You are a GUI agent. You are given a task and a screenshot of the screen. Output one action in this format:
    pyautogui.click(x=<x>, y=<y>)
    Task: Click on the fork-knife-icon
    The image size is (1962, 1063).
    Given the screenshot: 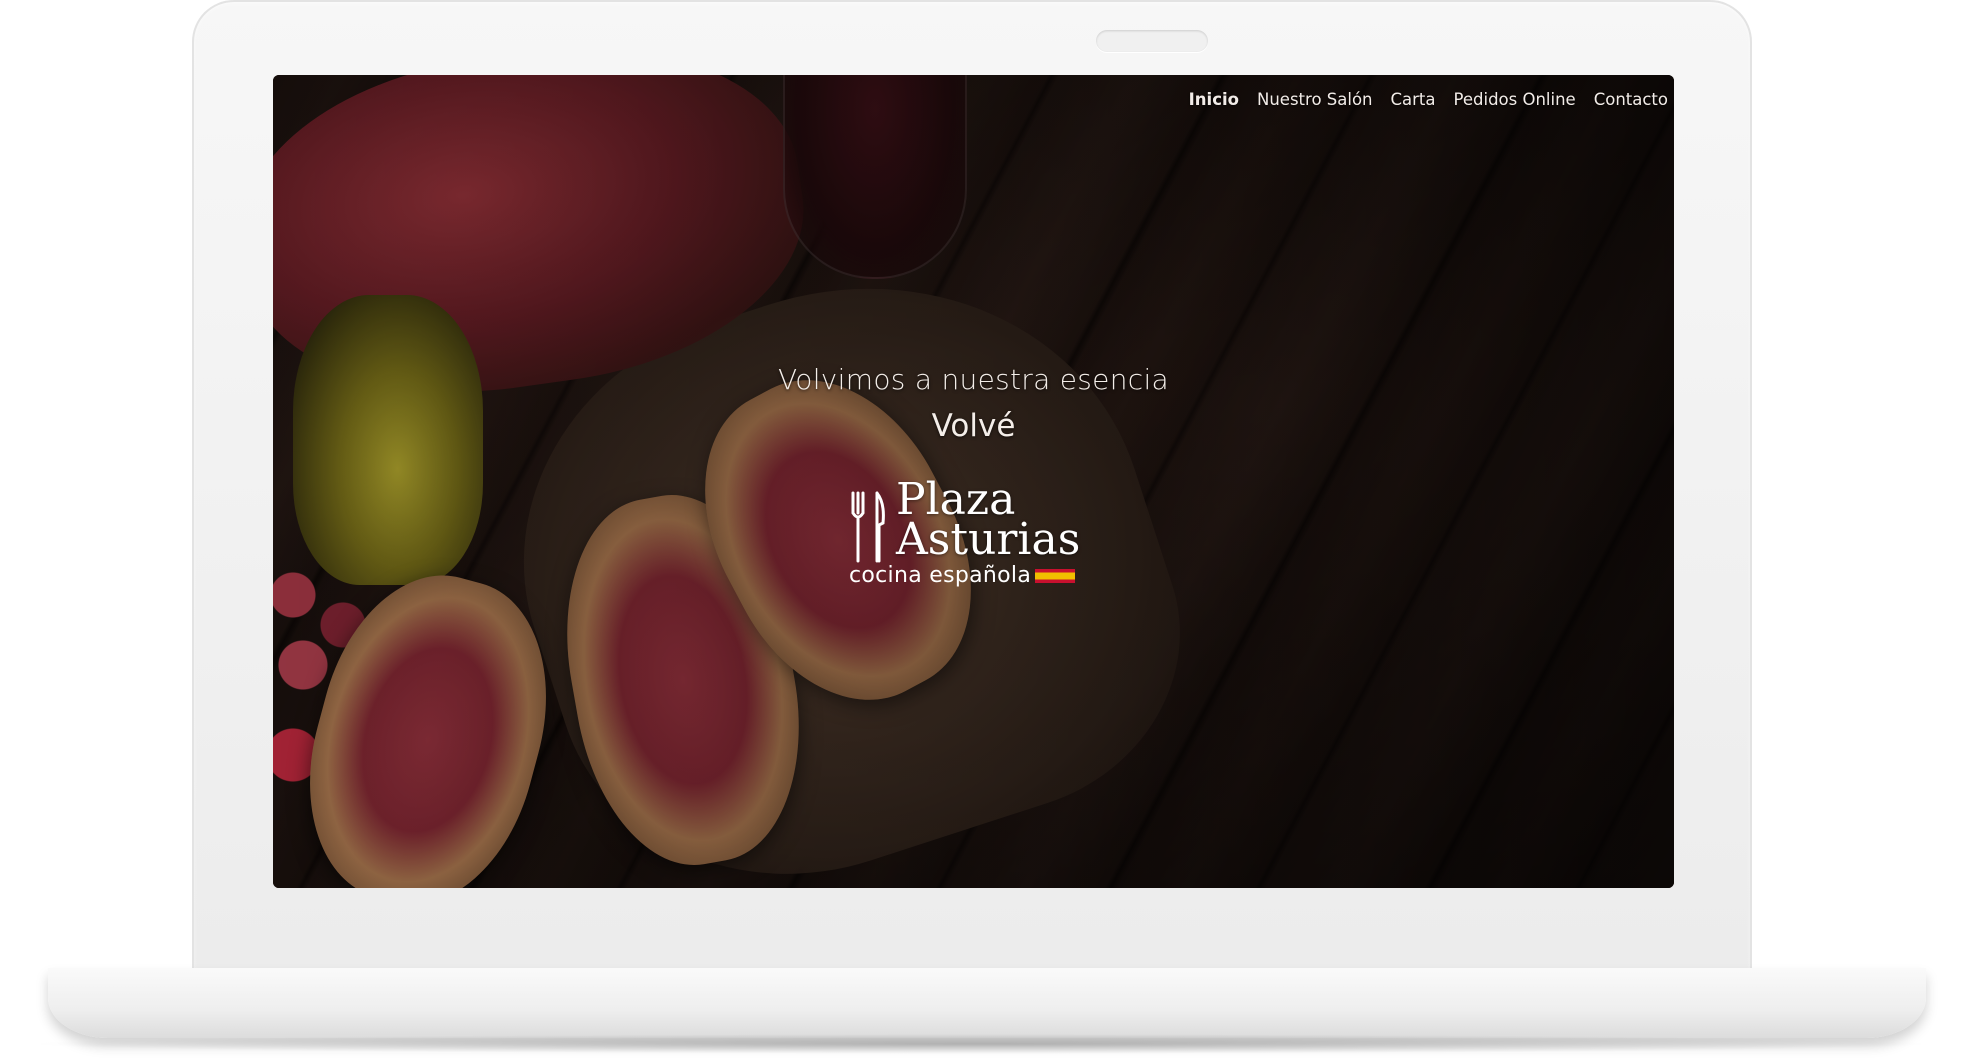 What is the action you would take?
    pyautogui.click(x=868, y=527)
    